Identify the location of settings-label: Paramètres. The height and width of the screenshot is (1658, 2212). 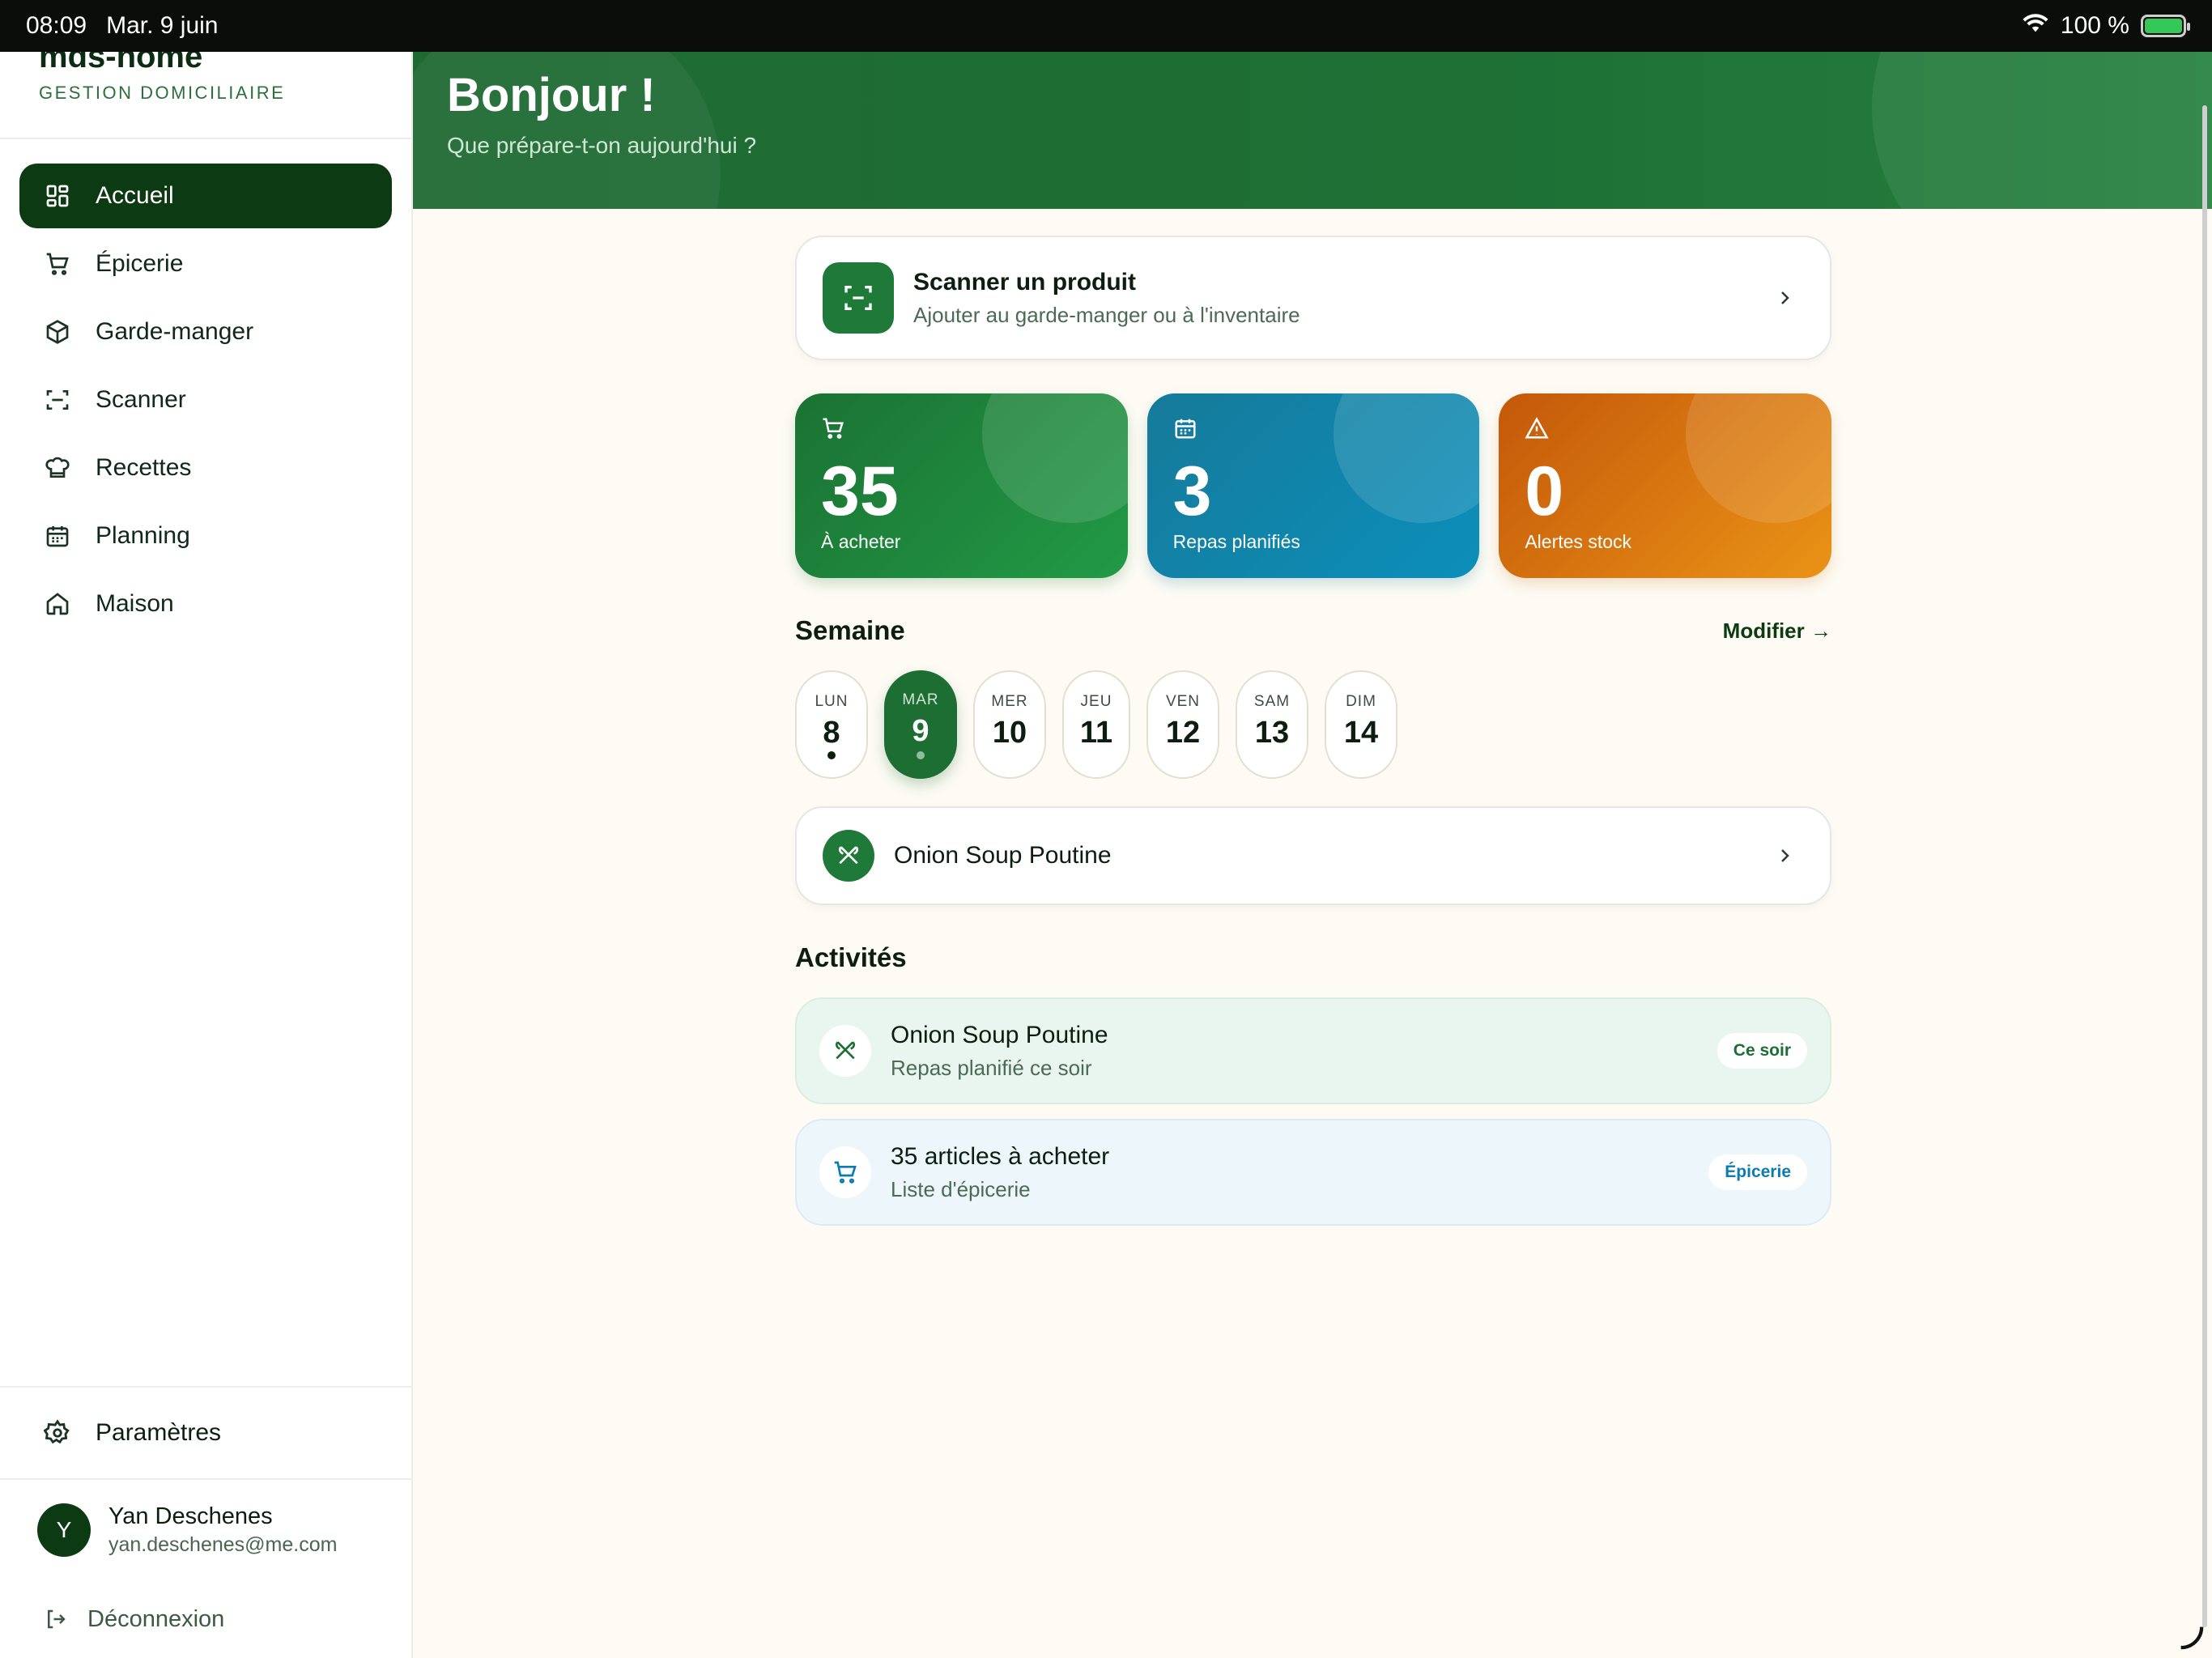
(159, 1432).